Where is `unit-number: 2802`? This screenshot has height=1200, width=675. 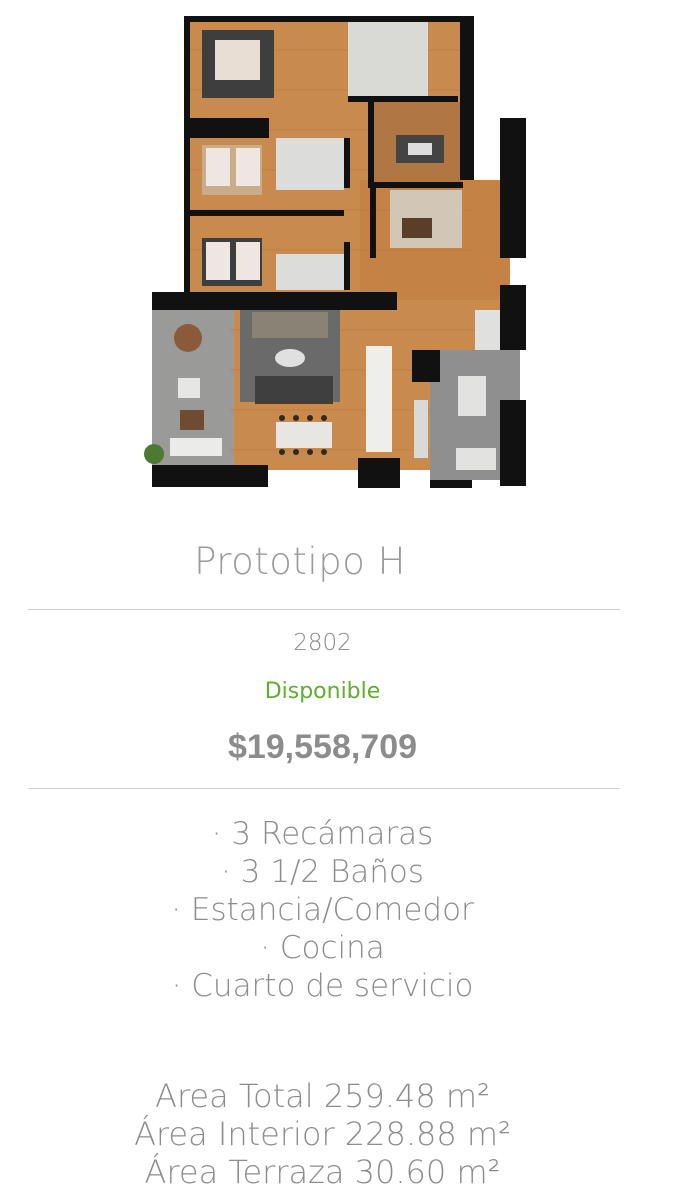 unit-number: 2802 is located at coordinates (322, 643).